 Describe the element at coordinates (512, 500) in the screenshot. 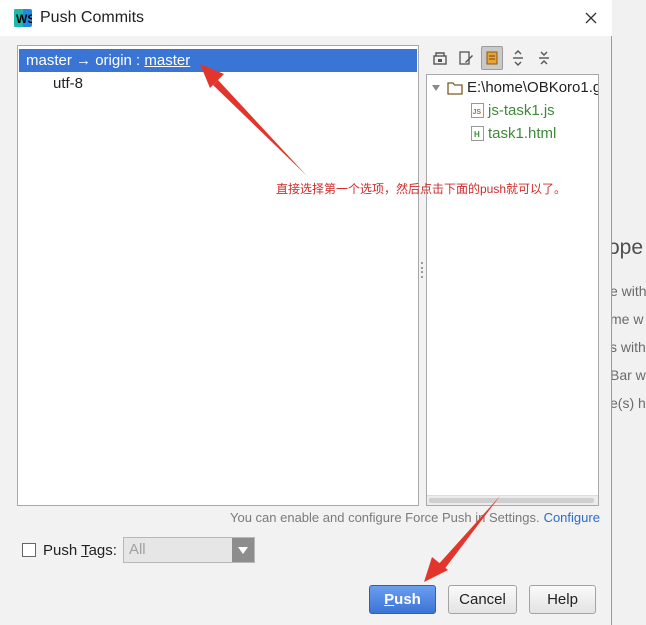

I see `horizontal-scrollbar` at that location.